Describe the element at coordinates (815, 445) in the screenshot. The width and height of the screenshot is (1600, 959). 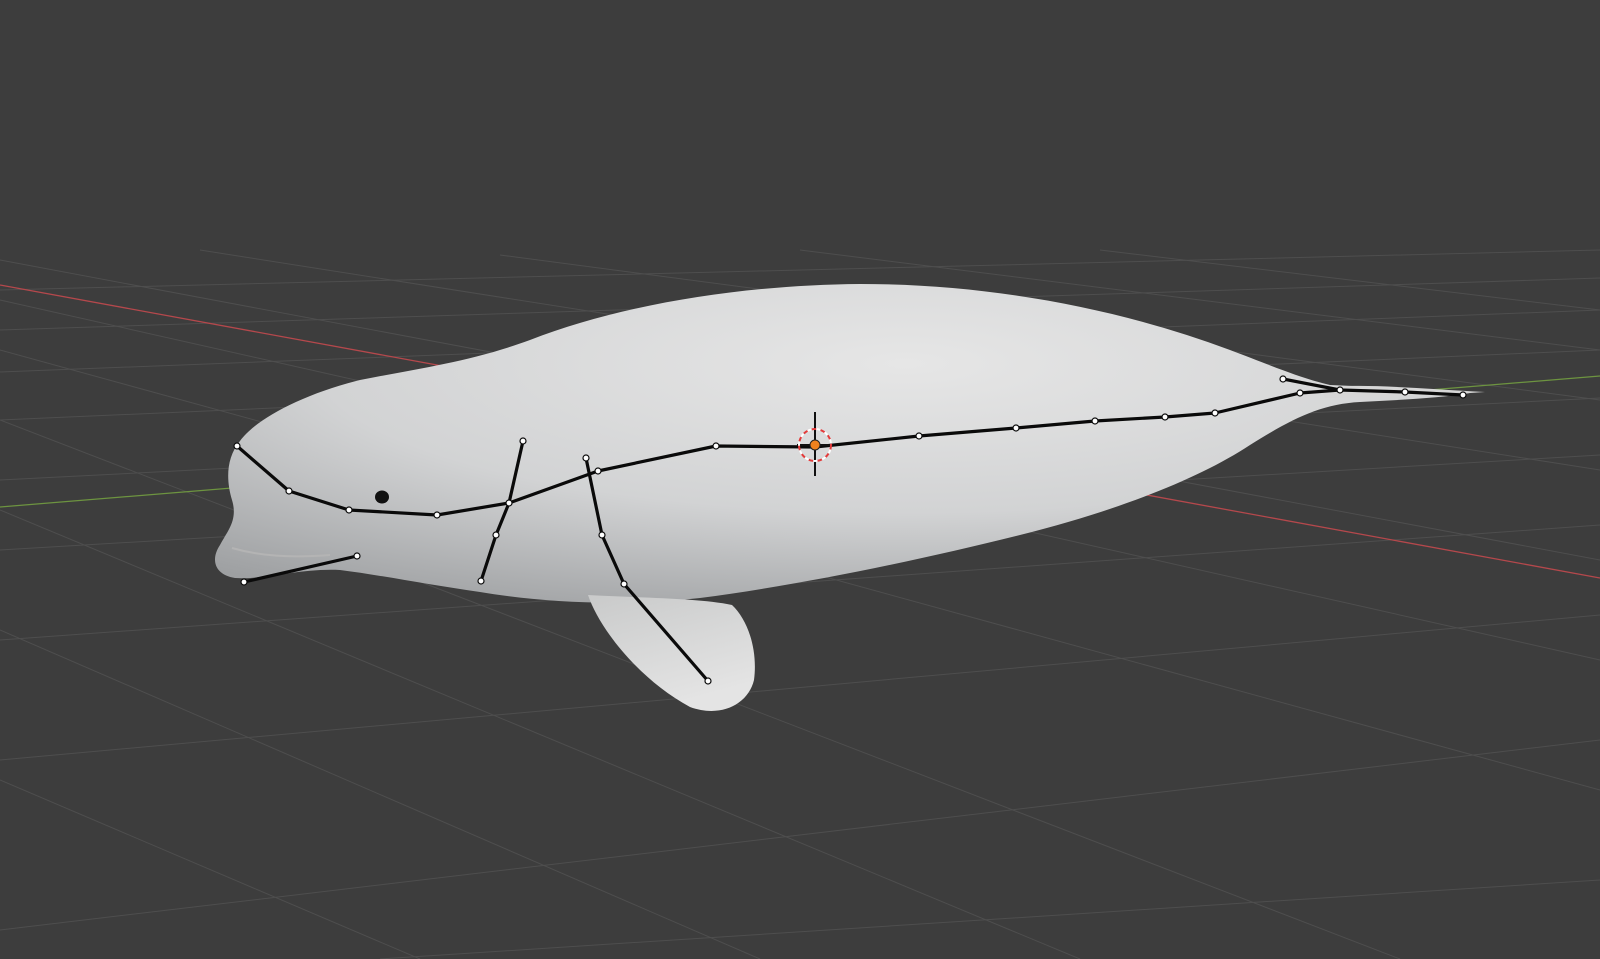
I see `object-origin` at that location.